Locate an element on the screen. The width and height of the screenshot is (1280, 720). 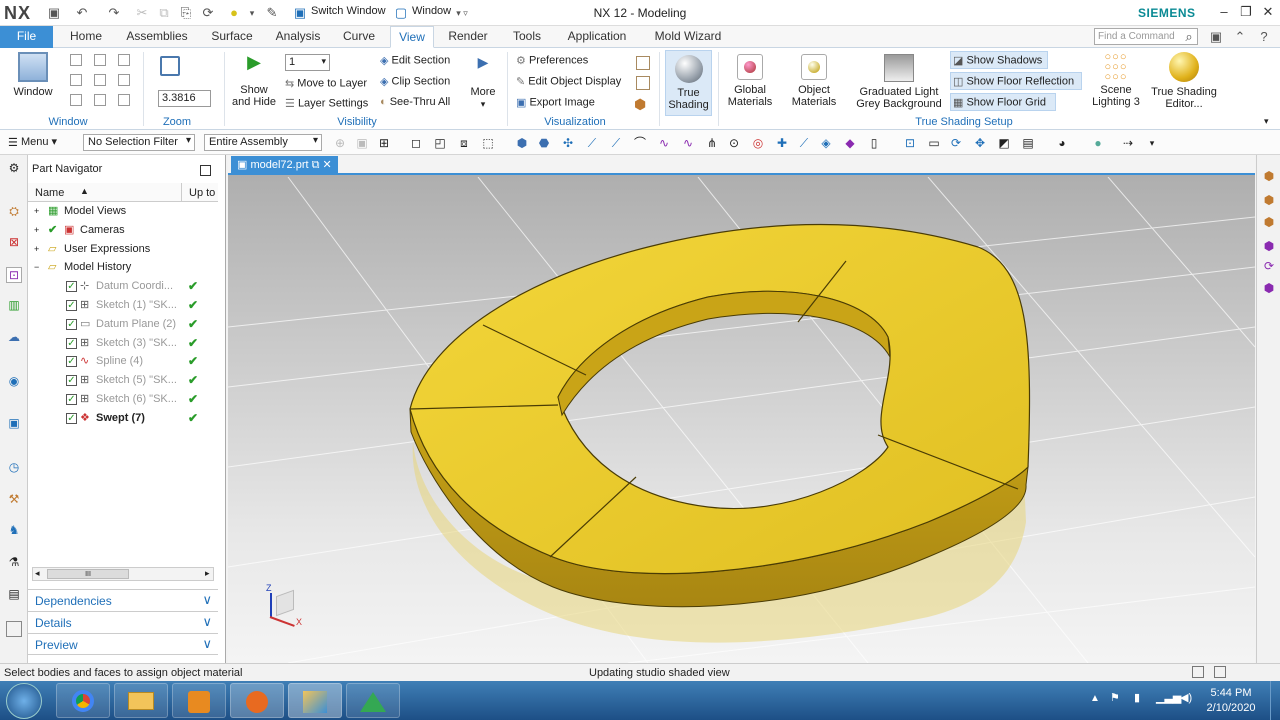
edit-section-button: ◈ Edit Section is located at coordinates (415, 60).